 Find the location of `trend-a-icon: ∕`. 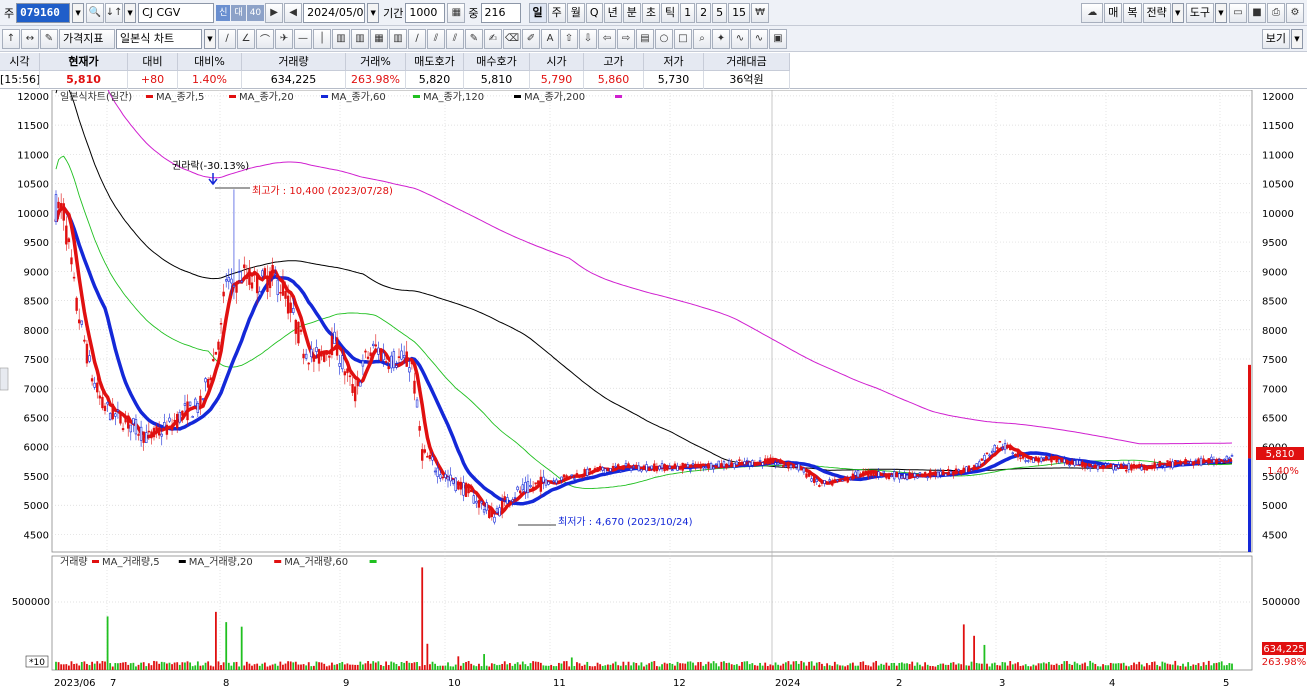

trend-a-icon: ∕ is located at coordinates (417, 38).